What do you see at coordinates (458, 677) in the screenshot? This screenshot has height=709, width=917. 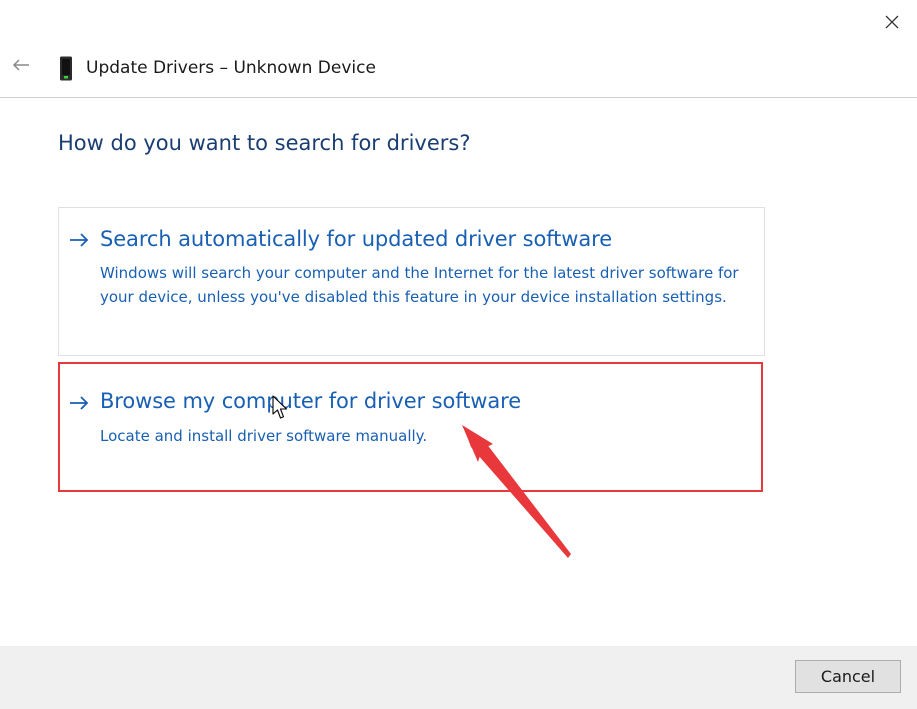 I see `dialog-footer: Cancel` at bounding box center [458, 677].